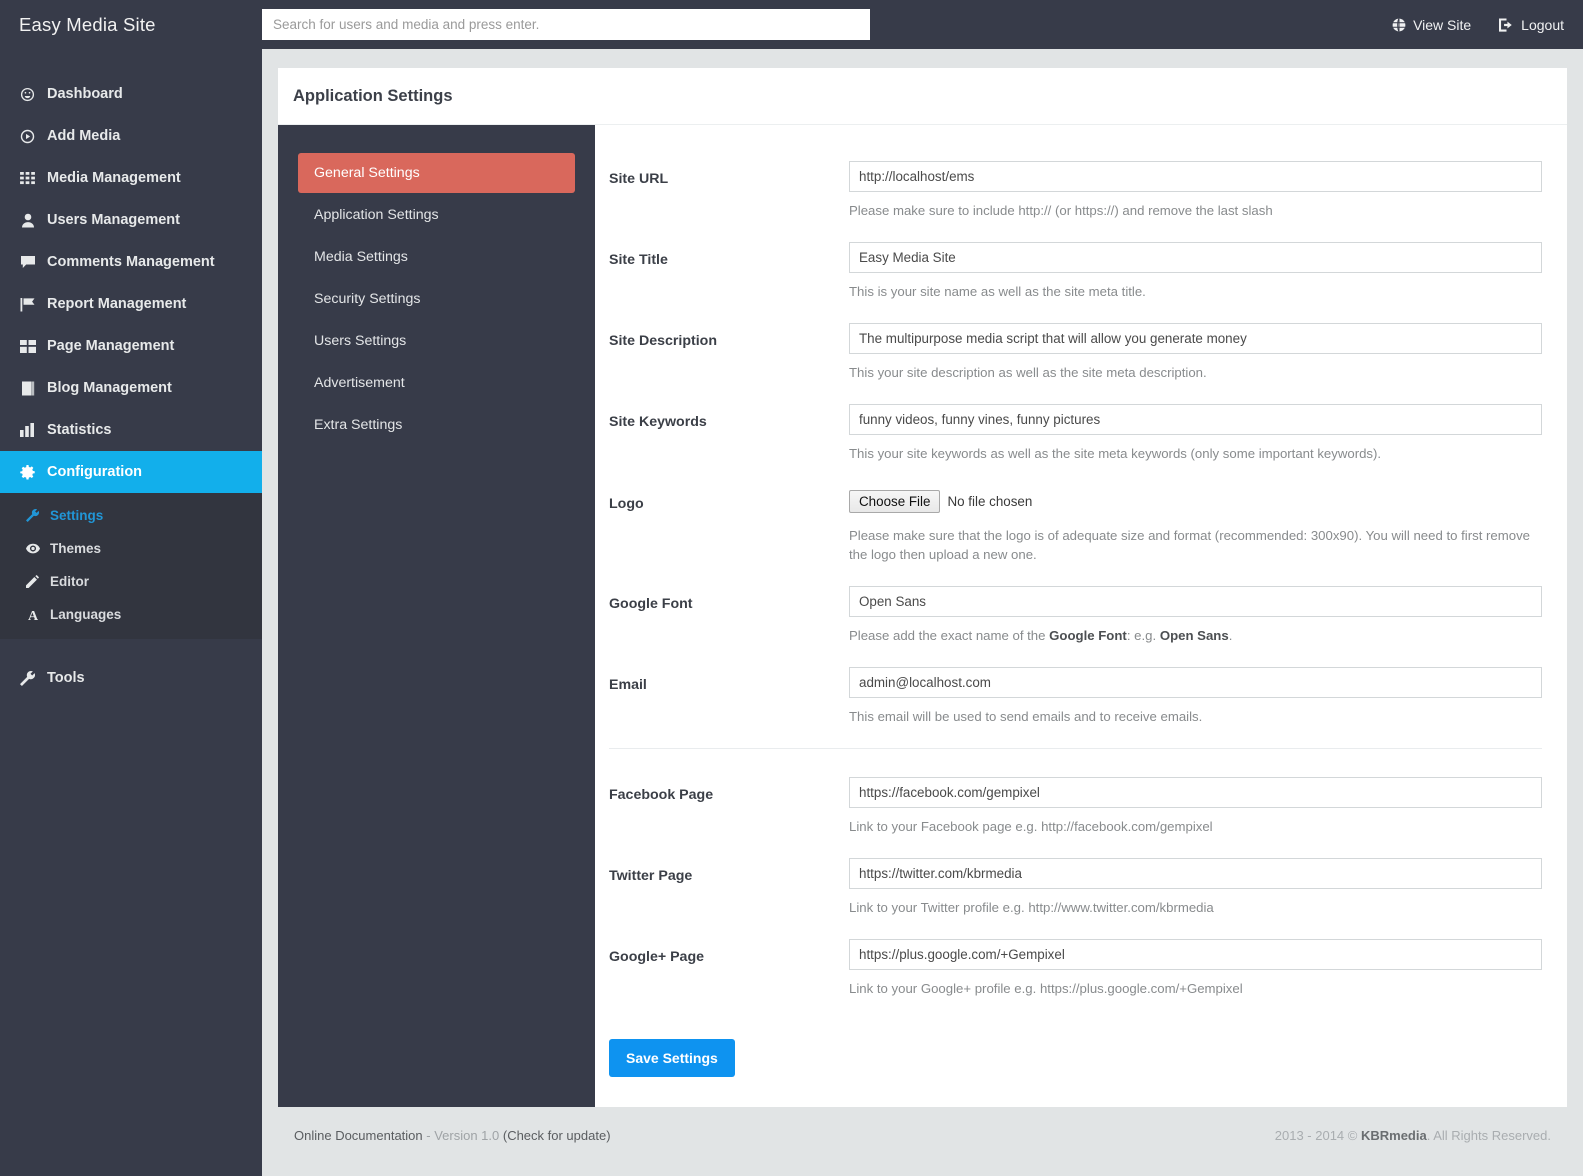  I want to click on sidebar-item-label: Comments Management, so click(131, 262).